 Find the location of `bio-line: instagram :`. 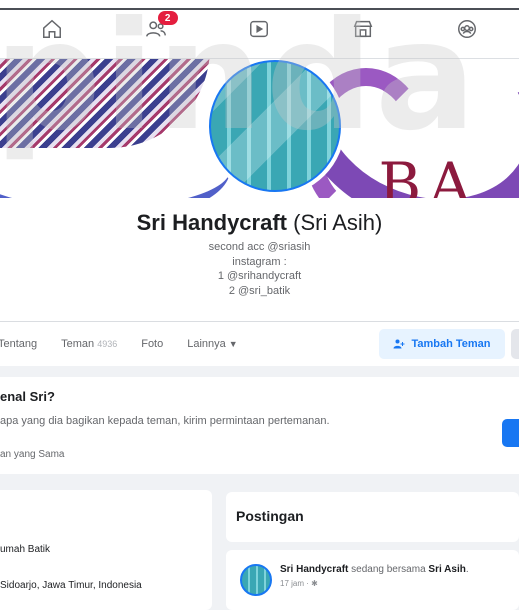

bio-line: instagram : is located at coordinates (259, 262).